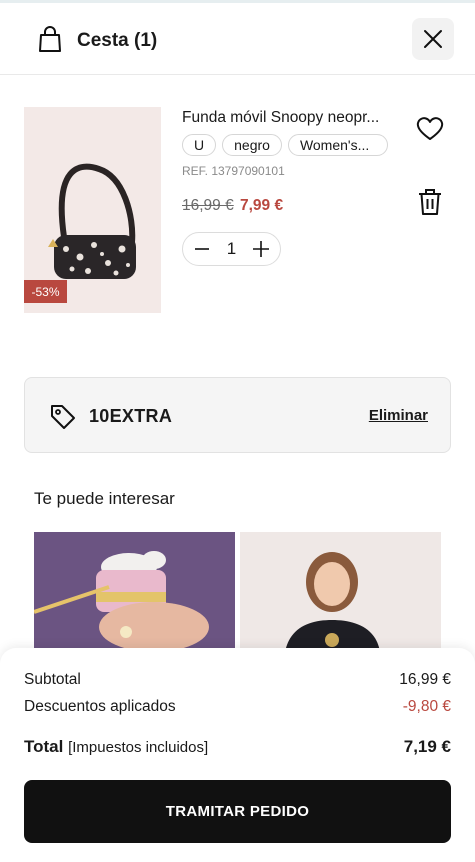 The height and width of the screenshot is (862, 475). I want to click on cart-title: Cesta (1), so click(117, 40).